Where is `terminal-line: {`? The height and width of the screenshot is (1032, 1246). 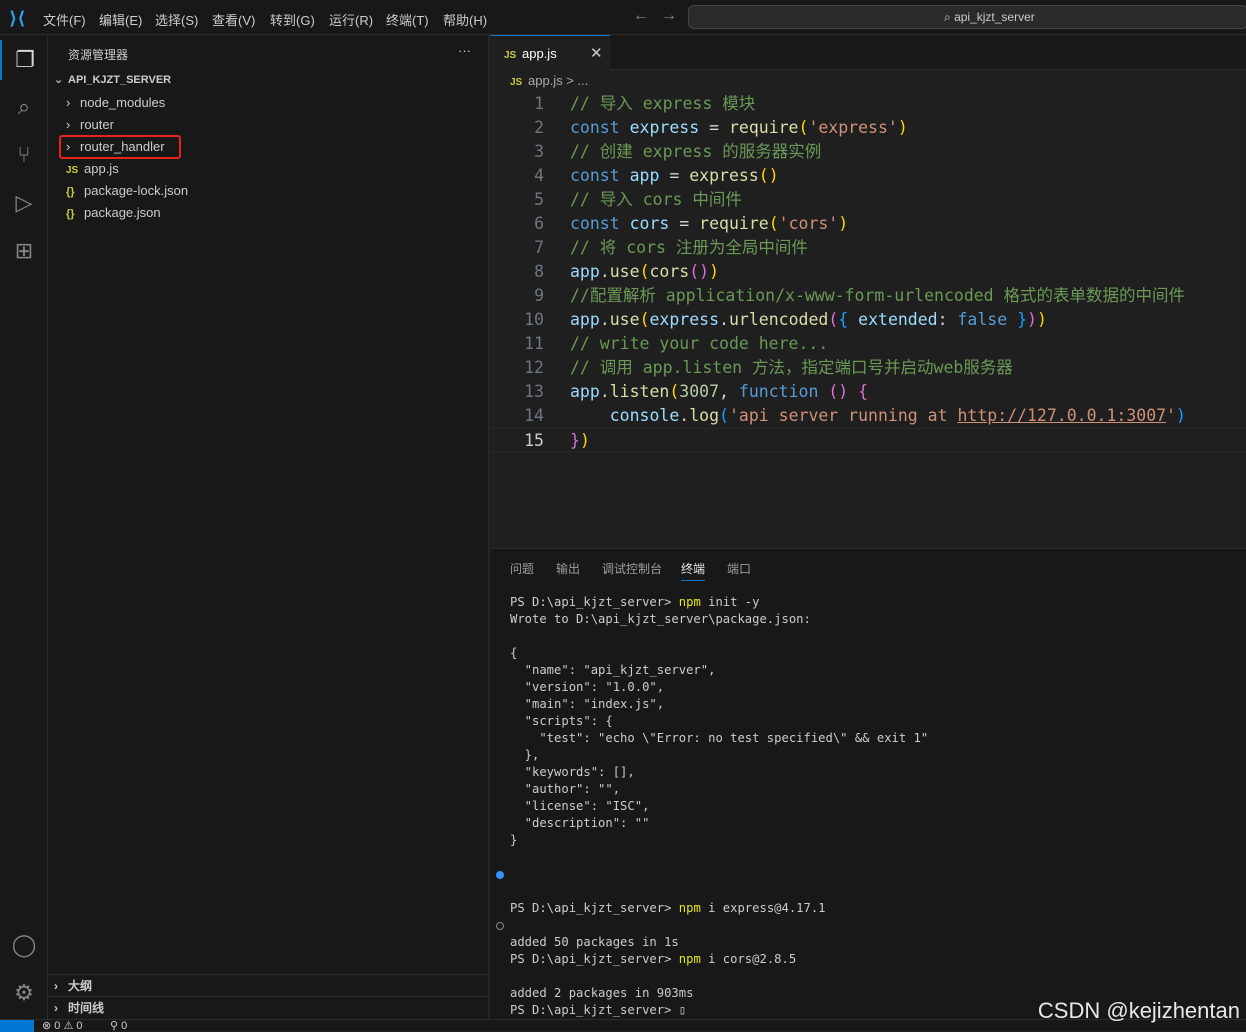
terminal-line: { is located at coordinates (719, 653).